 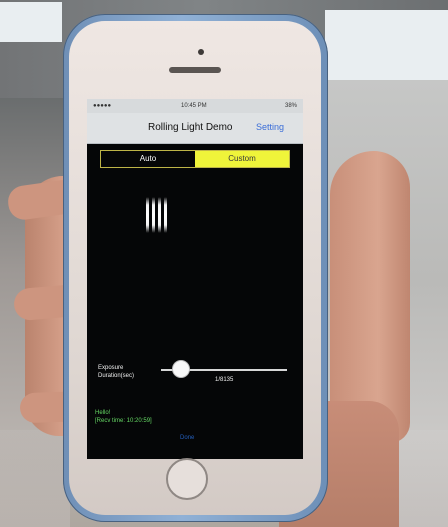 I want to click on exposure-value: 1/8135, so click(x=224, y=380).